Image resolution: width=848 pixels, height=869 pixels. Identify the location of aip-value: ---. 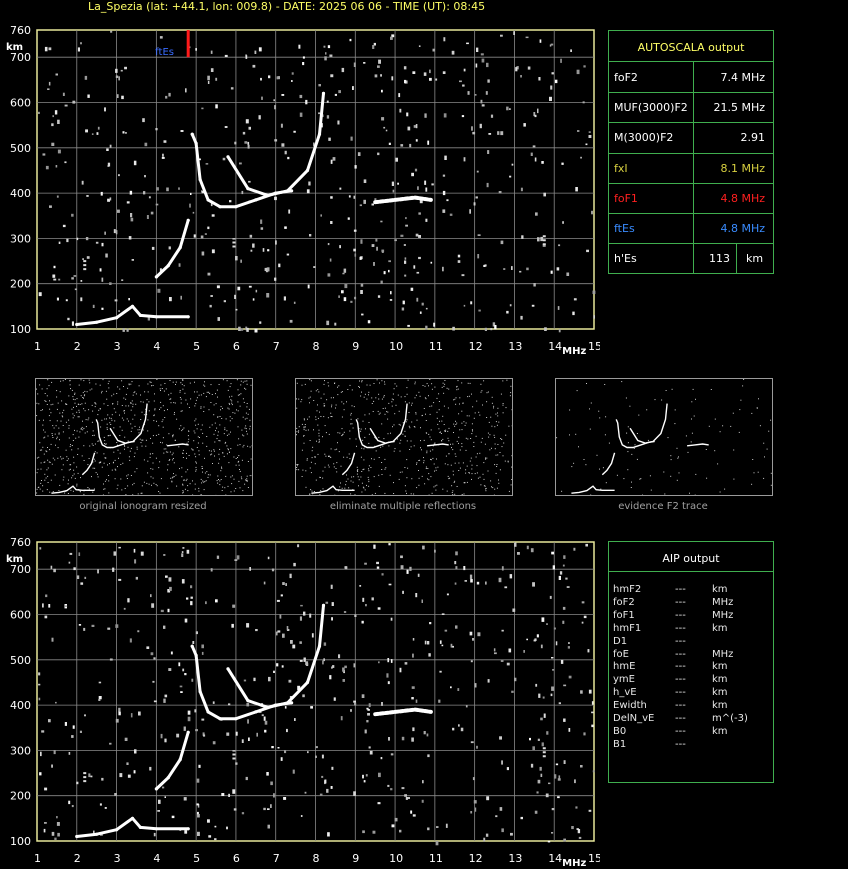
(680, 615).